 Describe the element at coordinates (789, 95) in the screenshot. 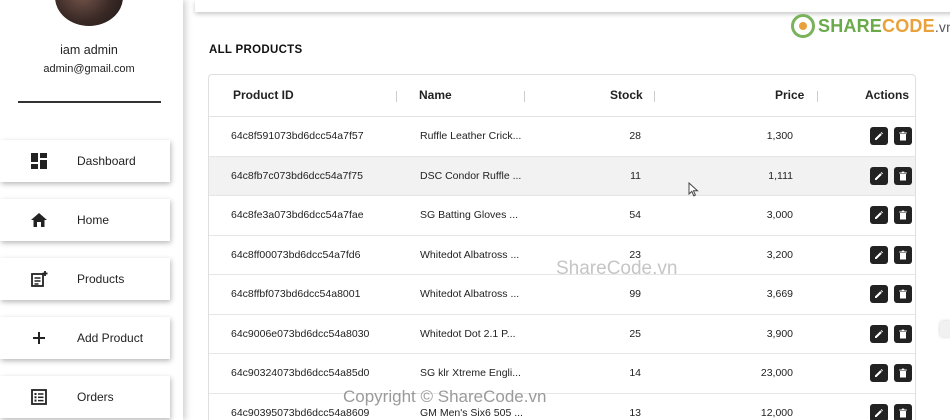

I see `column-header-price: Price` at that location.